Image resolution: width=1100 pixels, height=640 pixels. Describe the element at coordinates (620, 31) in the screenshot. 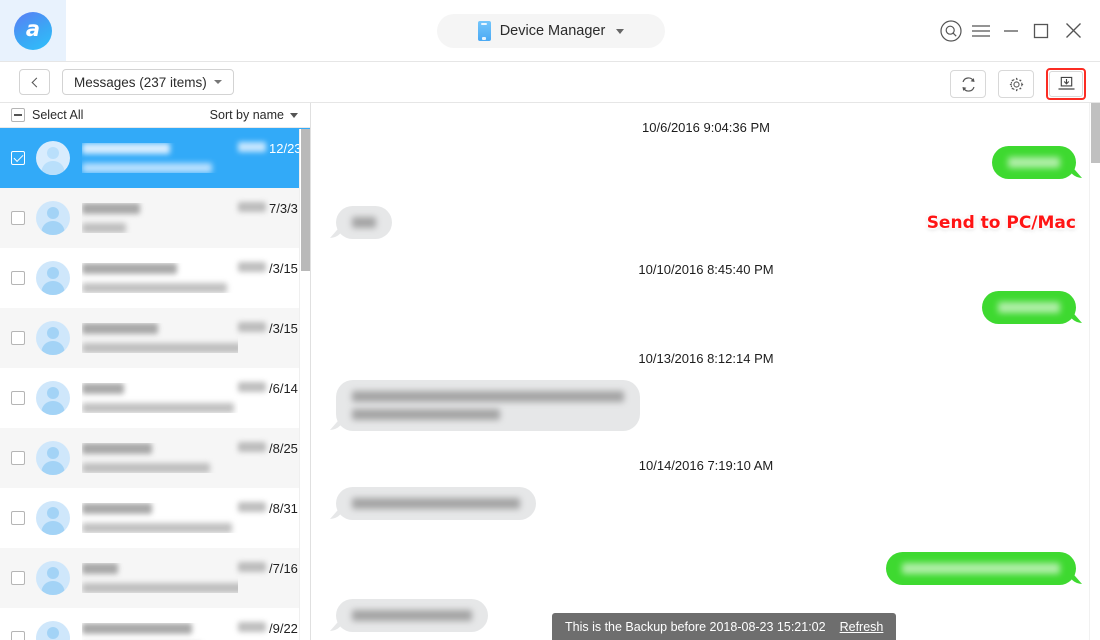

I see `chevron-down-icon` at that location.